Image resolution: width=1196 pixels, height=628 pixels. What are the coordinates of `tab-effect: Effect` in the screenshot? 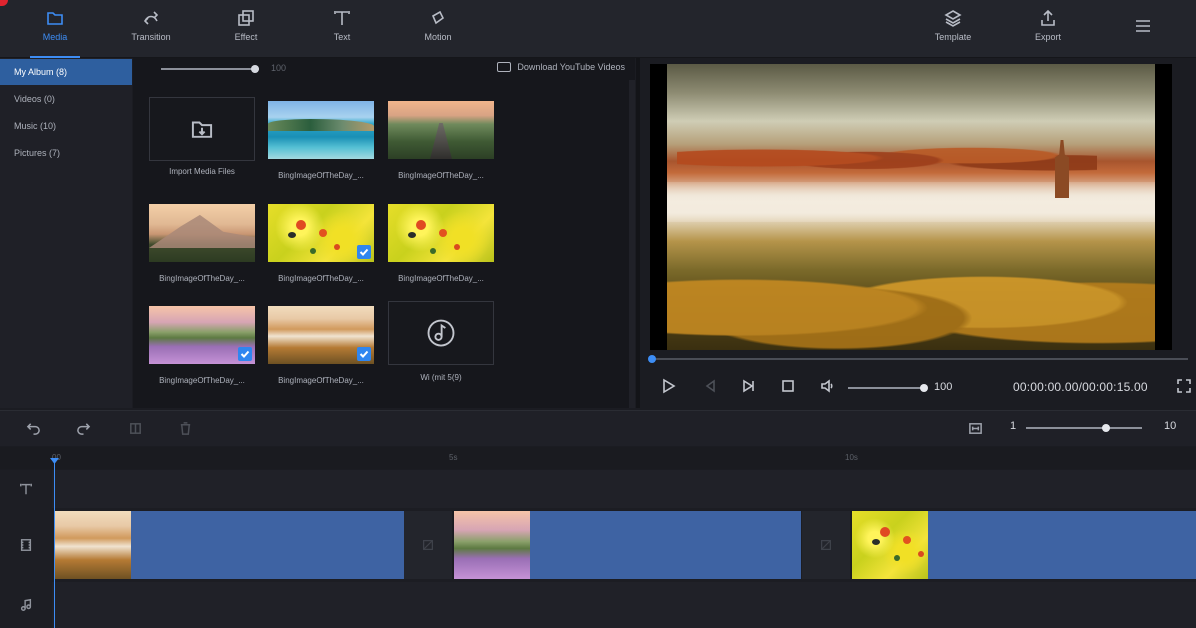 It's located at (246, 30).